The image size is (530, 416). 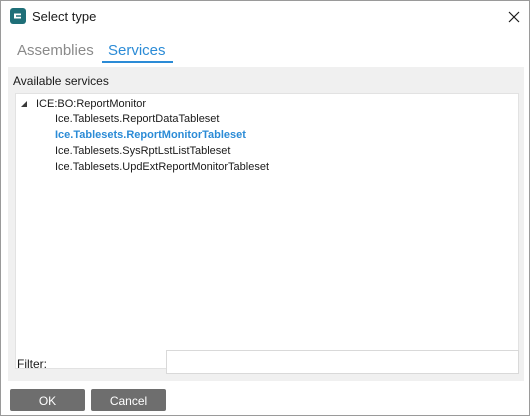 What do you see at coordinates (55, 51) in the screenshot?
I see `tab-assemblies: Assemblies` at bounding box center [55, 51].